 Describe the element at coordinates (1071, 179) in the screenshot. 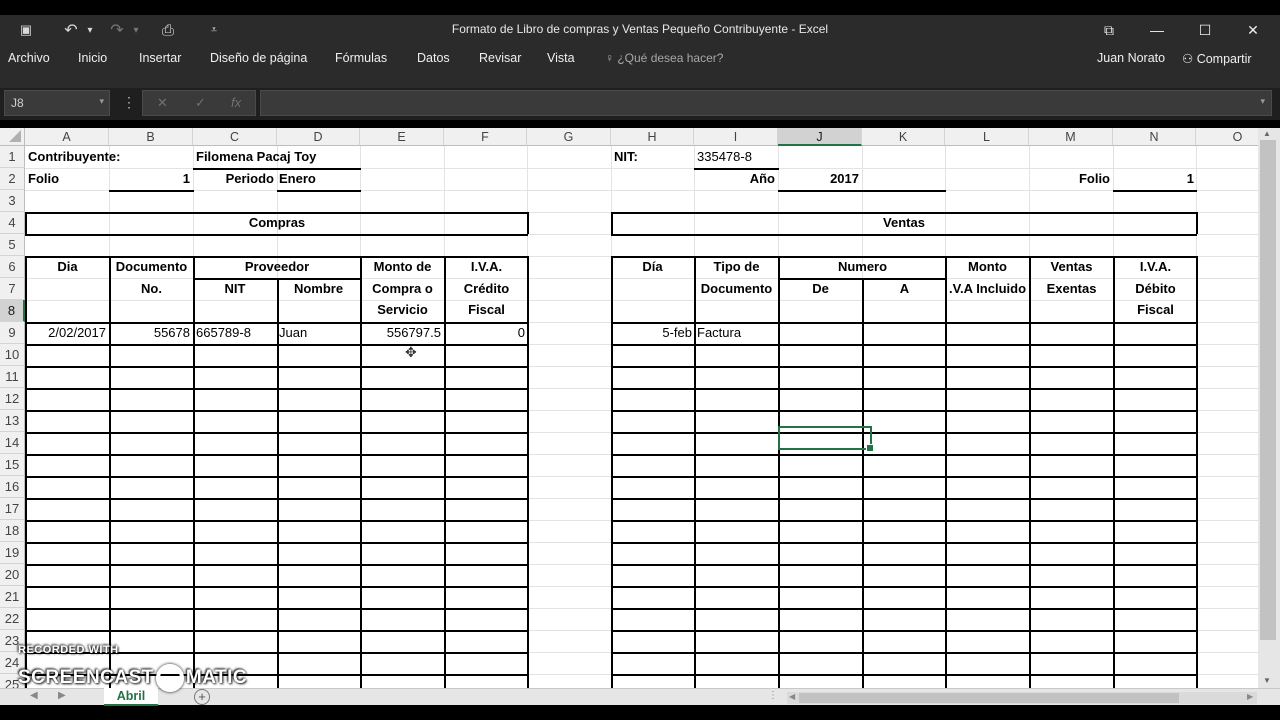

I see `folio-right-label: Folio` at that location.